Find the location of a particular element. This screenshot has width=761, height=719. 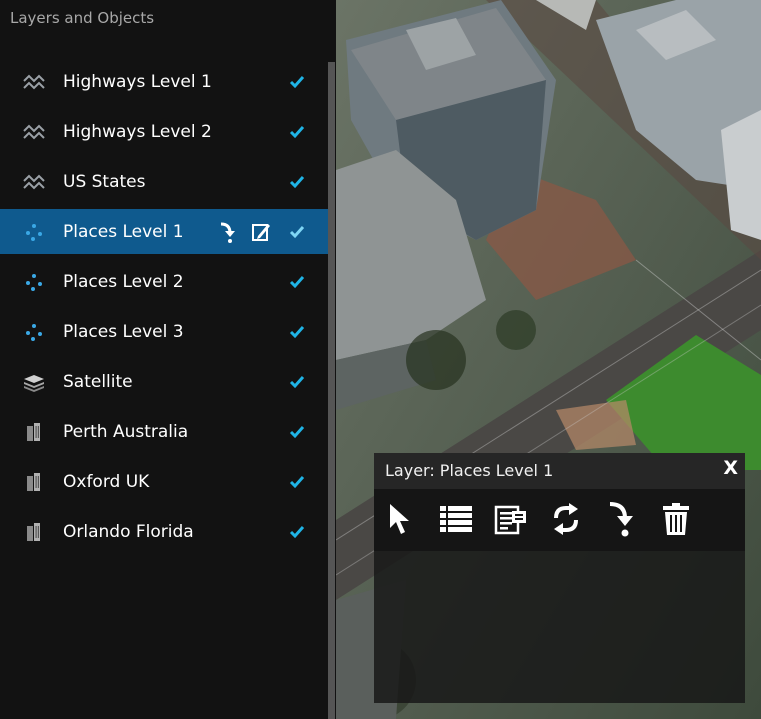

popup-header: Layer: Places Level 1 X is located at coordinates (559, 471).